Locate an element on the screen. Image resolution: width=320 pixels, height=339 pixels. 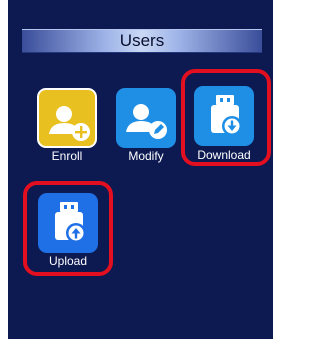
download-label: Download is located at coordinates (224, 155).